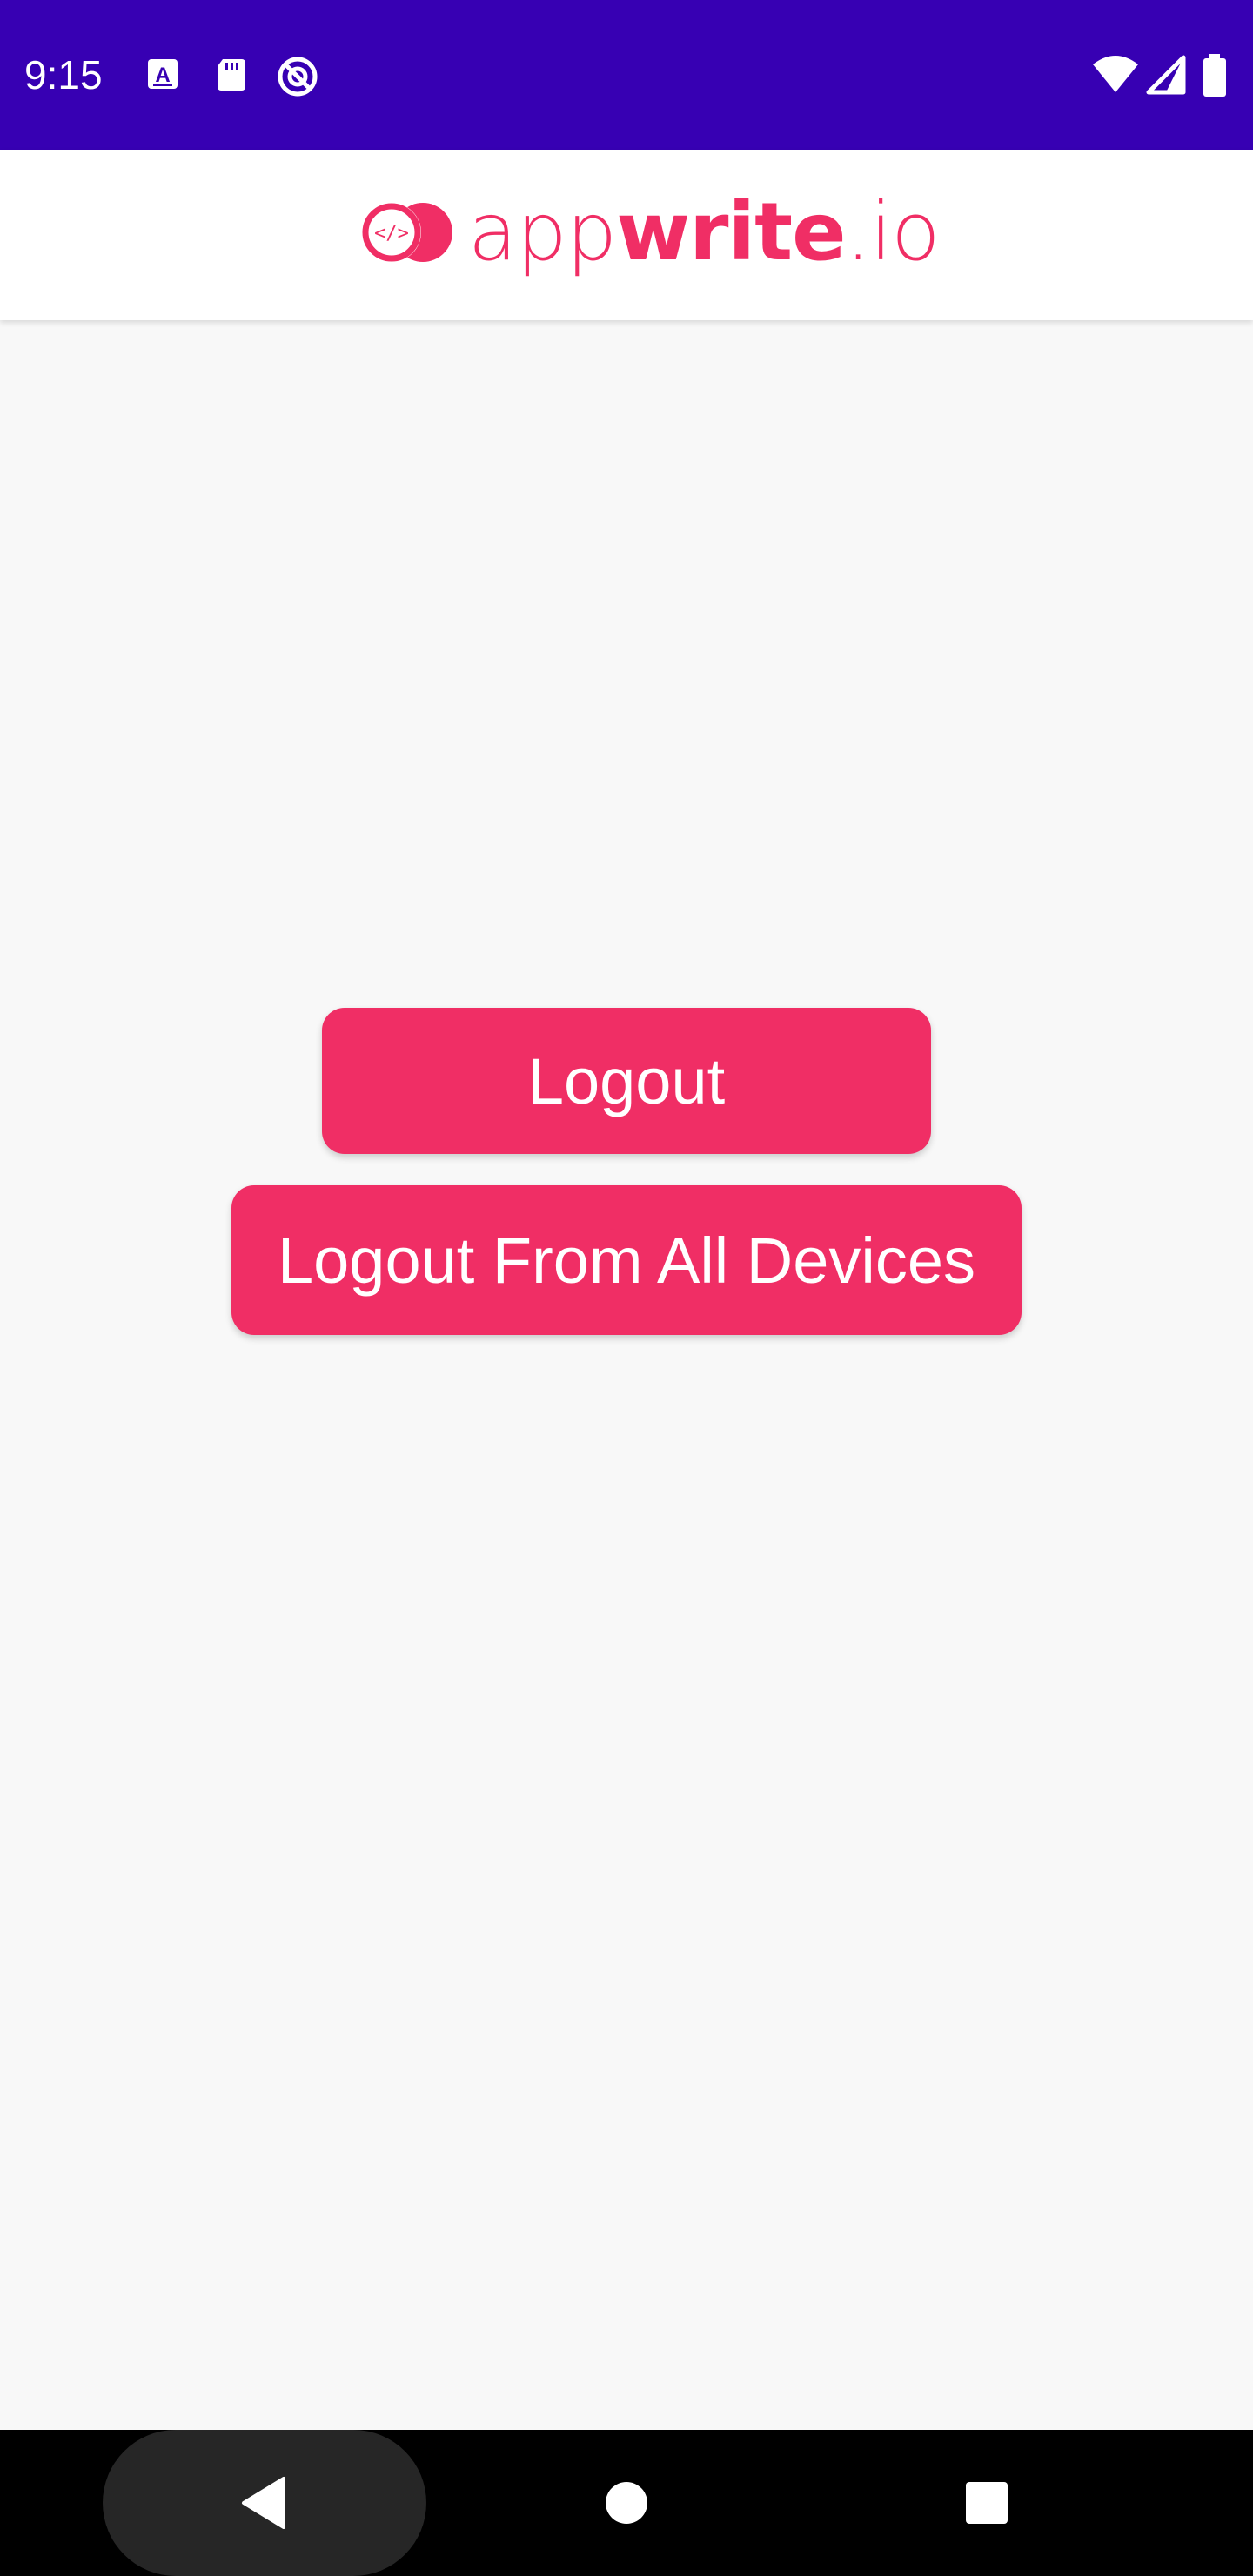 Image resolution: width=1253 pixels, height=2576 pixels. Describe the element at coordinates (1166, 75) in the screenshot. I see `cellular-signal-icon` at that location.